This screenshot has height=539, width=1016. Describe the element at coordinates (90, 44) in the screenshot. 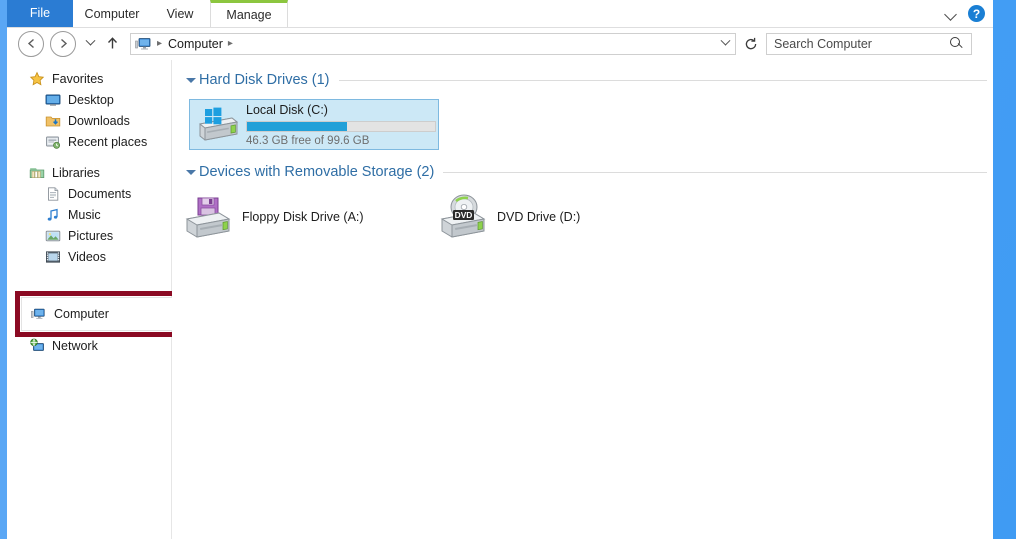

I see `recent-locations-button` at that location.